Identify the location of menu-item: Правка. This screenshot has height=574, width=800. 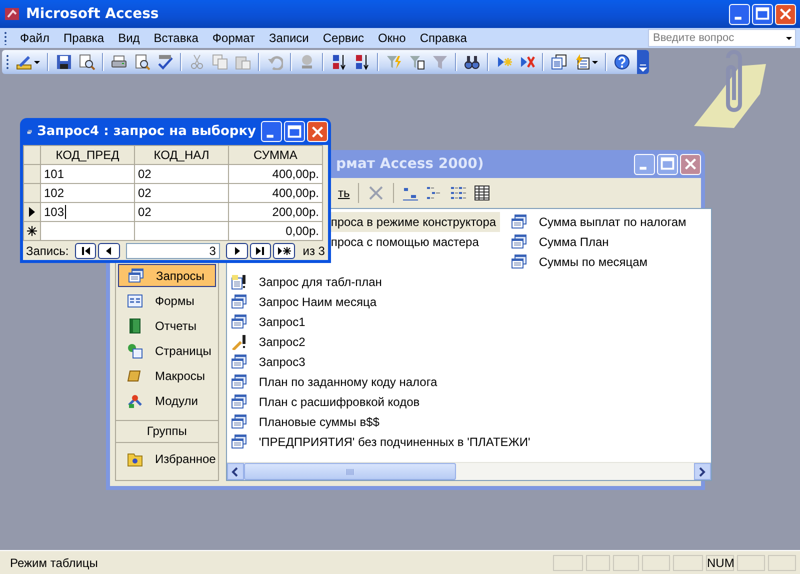
(84, 38).